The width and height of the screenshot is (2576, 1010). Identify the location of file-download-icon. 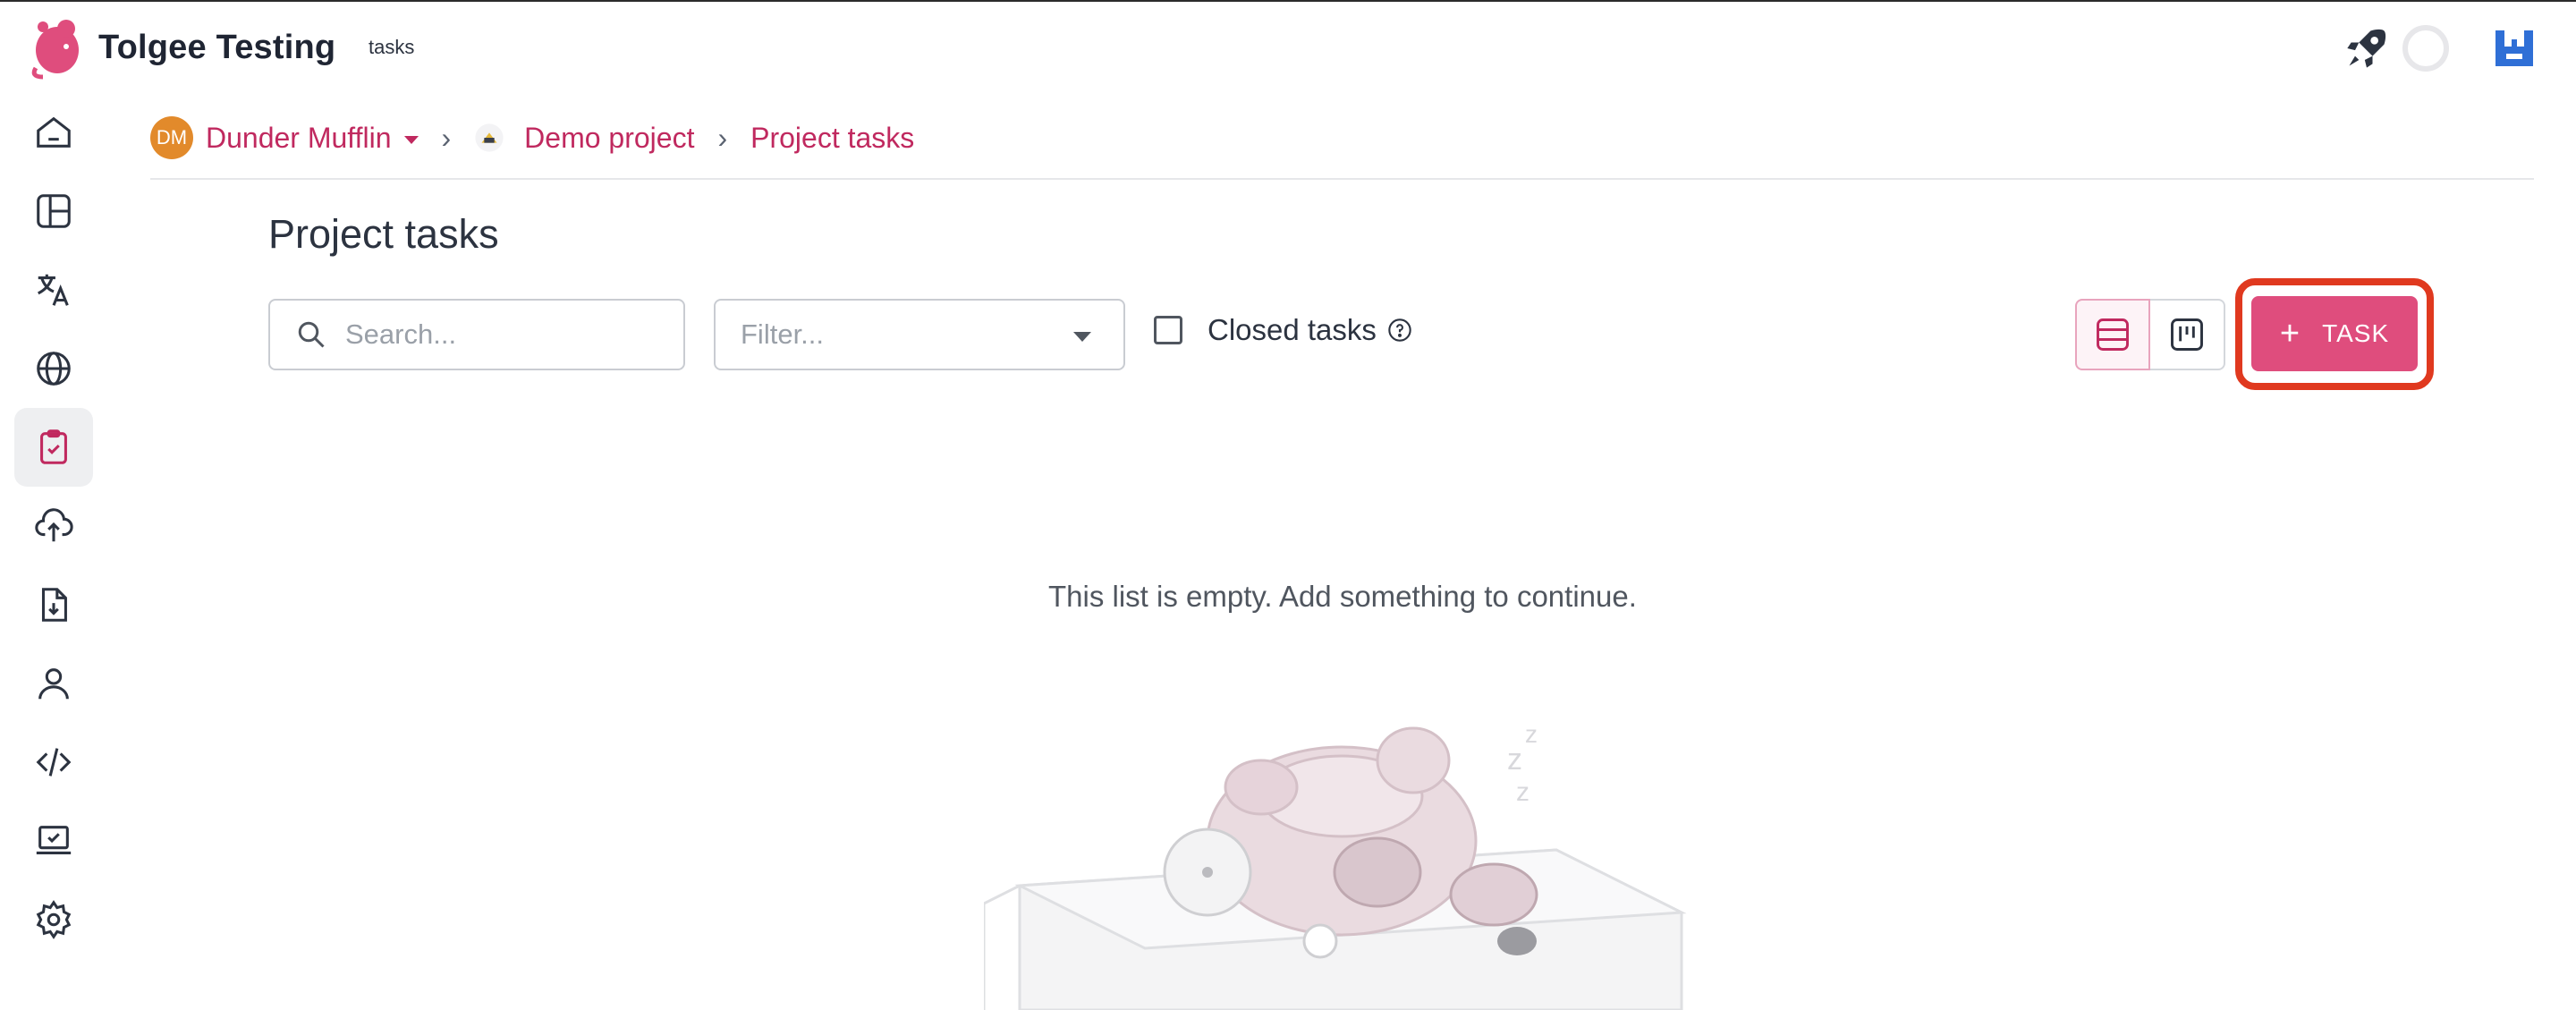
(54, 605).